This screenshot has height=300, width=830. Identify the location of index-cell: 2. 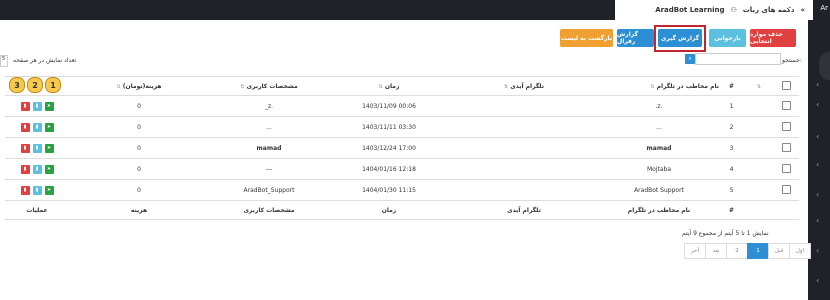
(731, 127).